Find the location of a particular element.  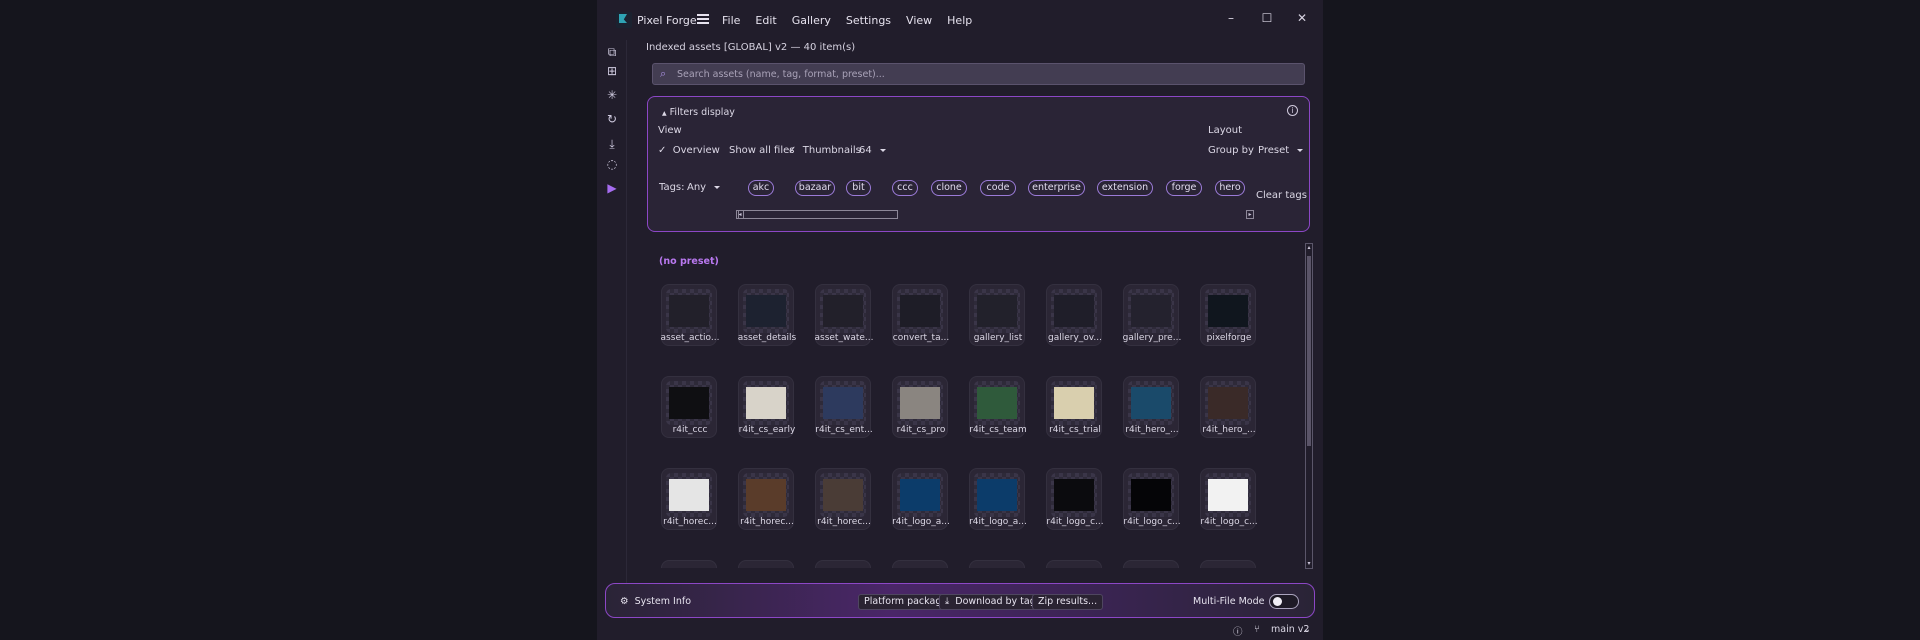

tag-scrollbar is located at coordinates (818, 214).